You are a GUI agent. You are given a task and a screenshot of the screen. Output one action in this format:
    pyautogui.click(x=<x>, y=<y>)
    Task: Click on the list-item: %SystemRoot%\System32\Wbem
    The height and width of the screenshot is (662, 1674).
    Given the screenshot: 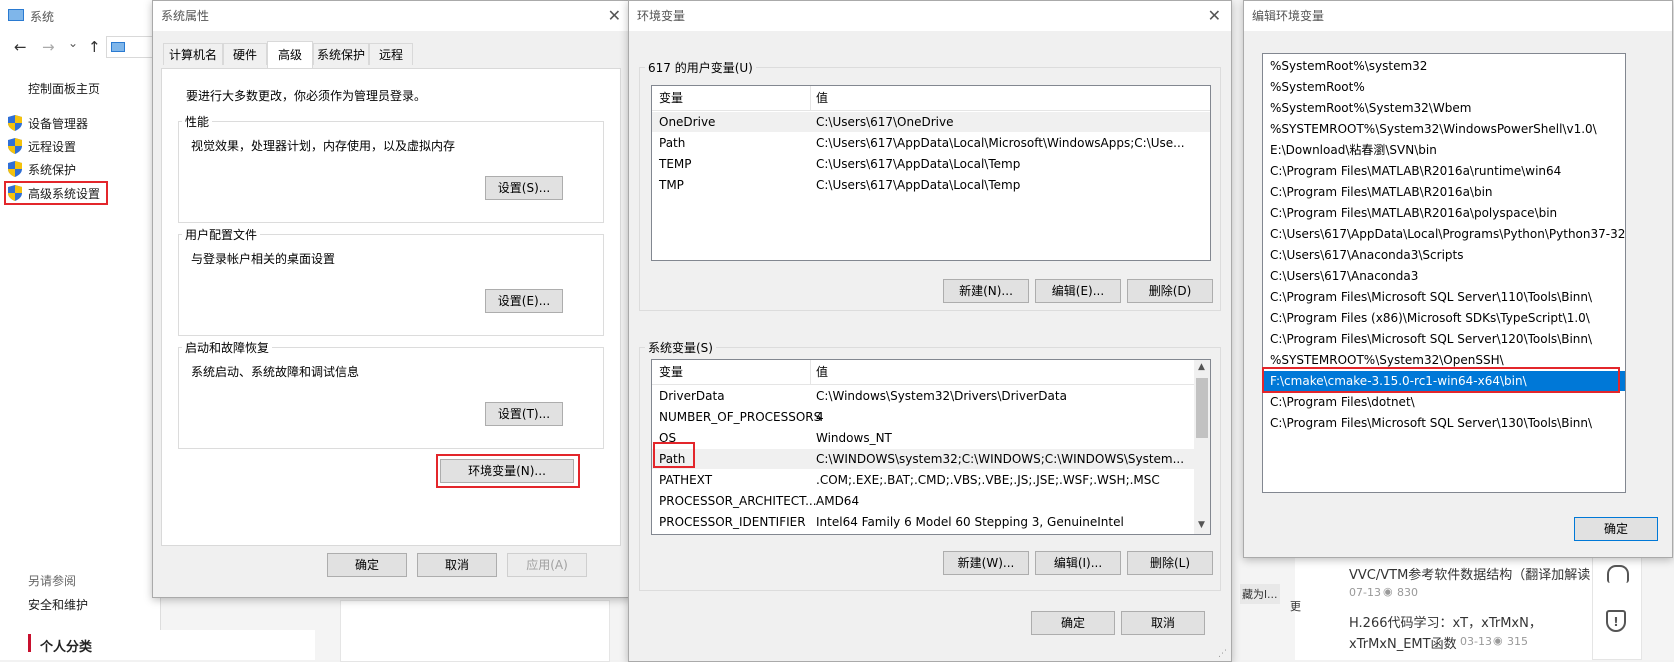 What is the action you would take?
    pyautogui.click(x=1444, y=108)
    